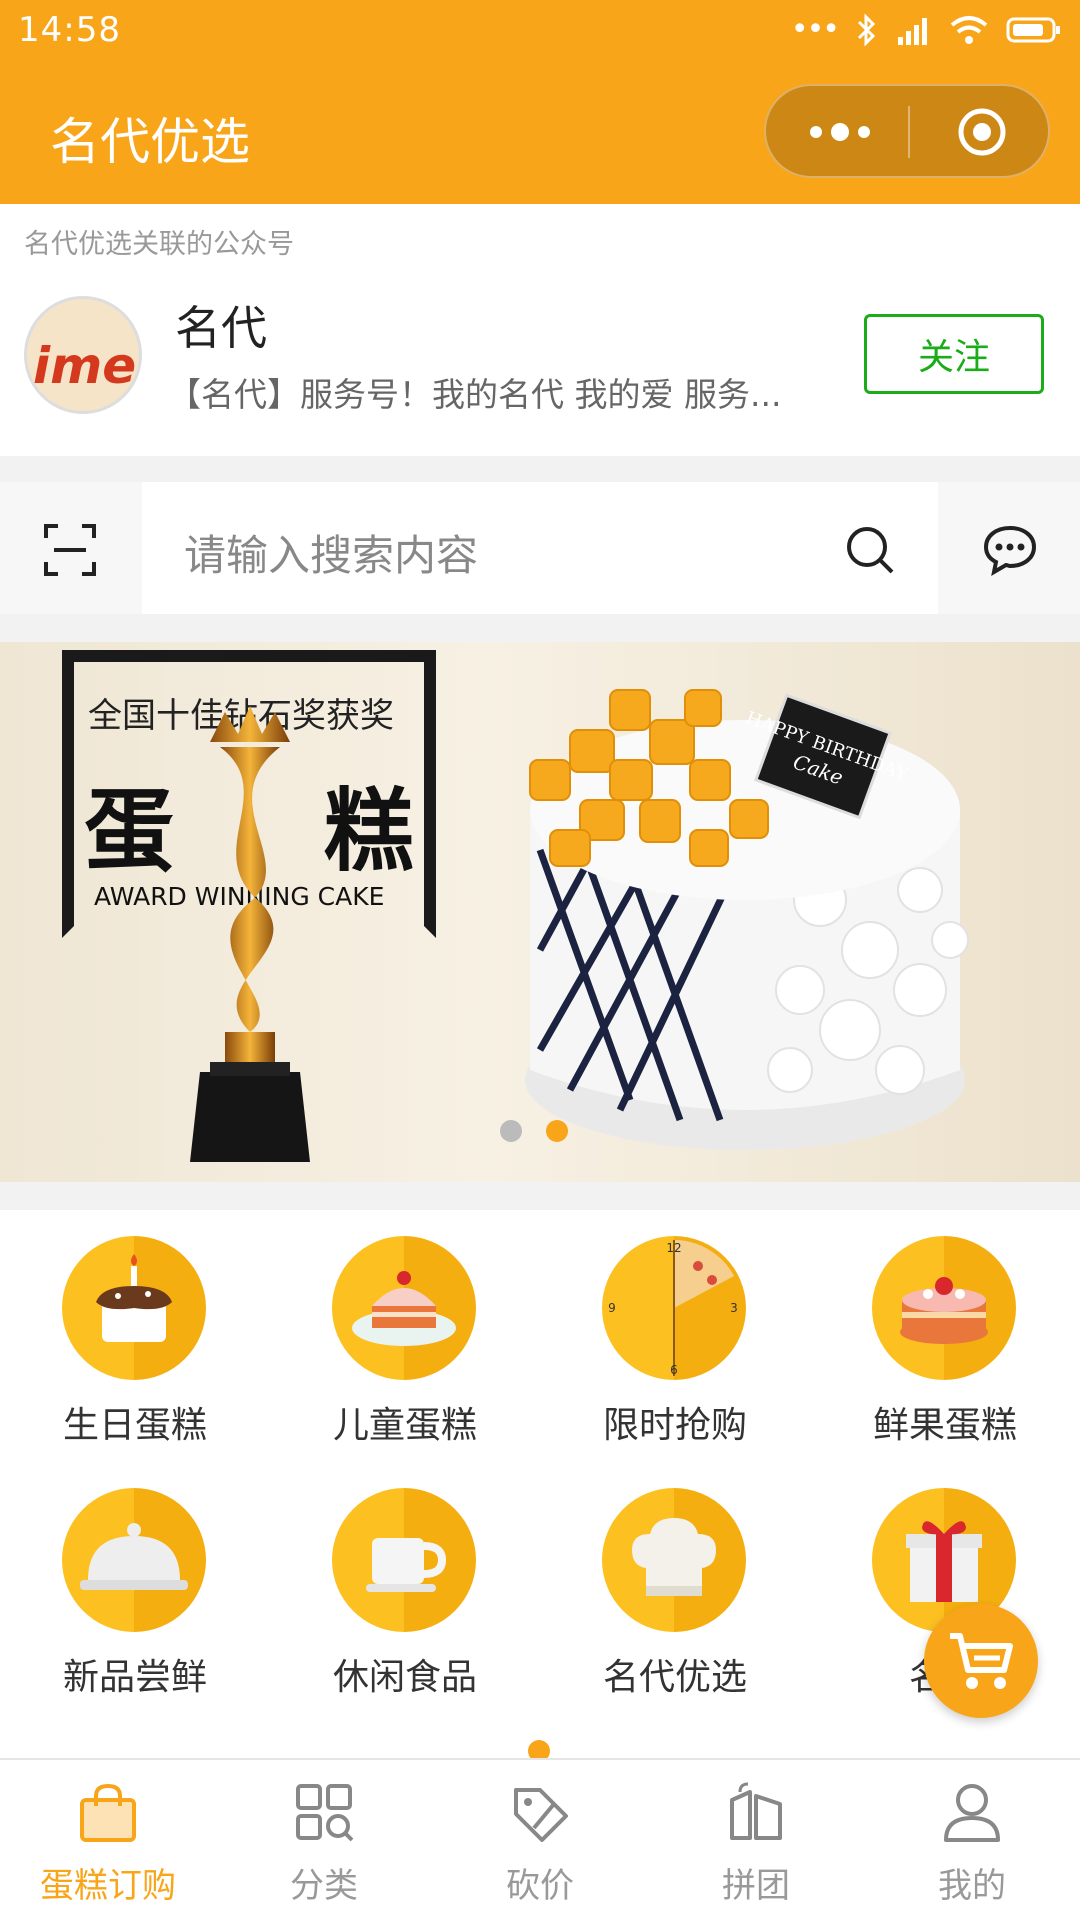 The image size is (1080, 1920). What do you see at coordinates (541, 1815) in the screenshot?
I see `price-tag-icon` at bounding box center [541, 1815].